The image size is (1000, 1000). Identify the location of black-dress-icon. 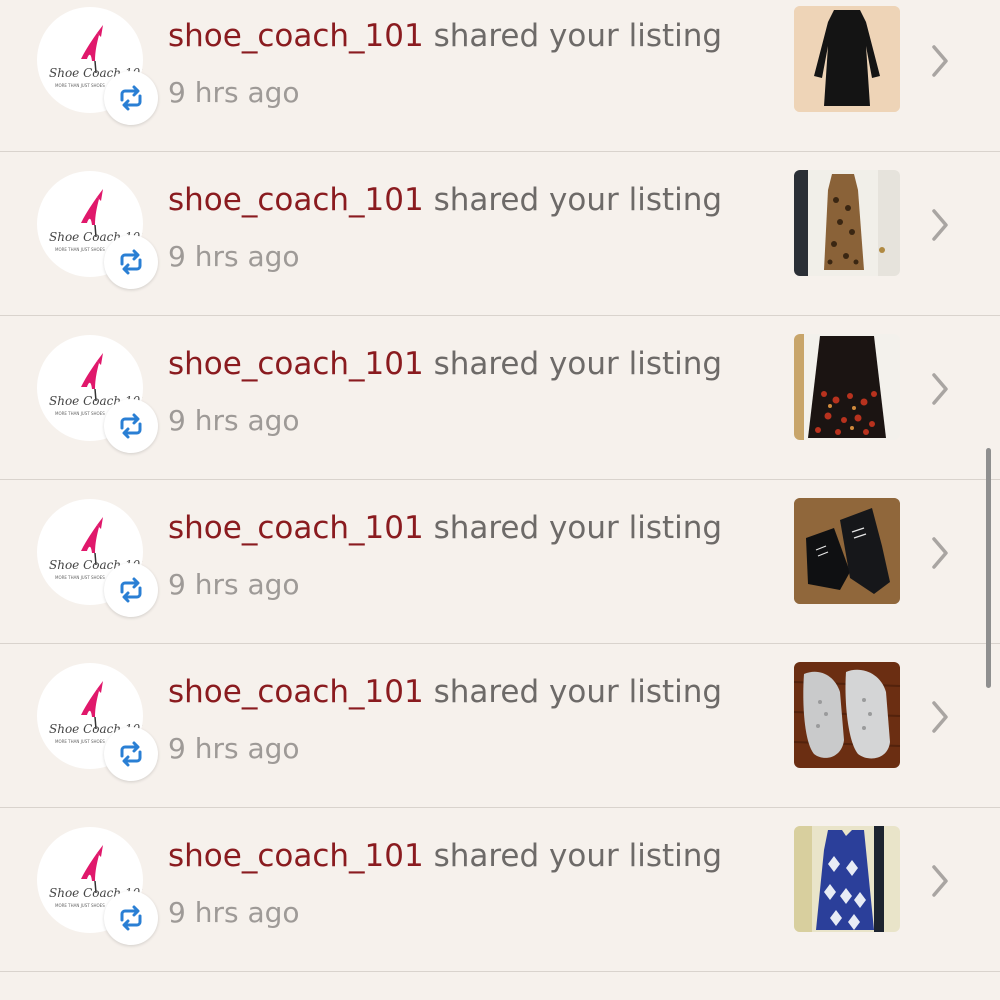
(847, 59).